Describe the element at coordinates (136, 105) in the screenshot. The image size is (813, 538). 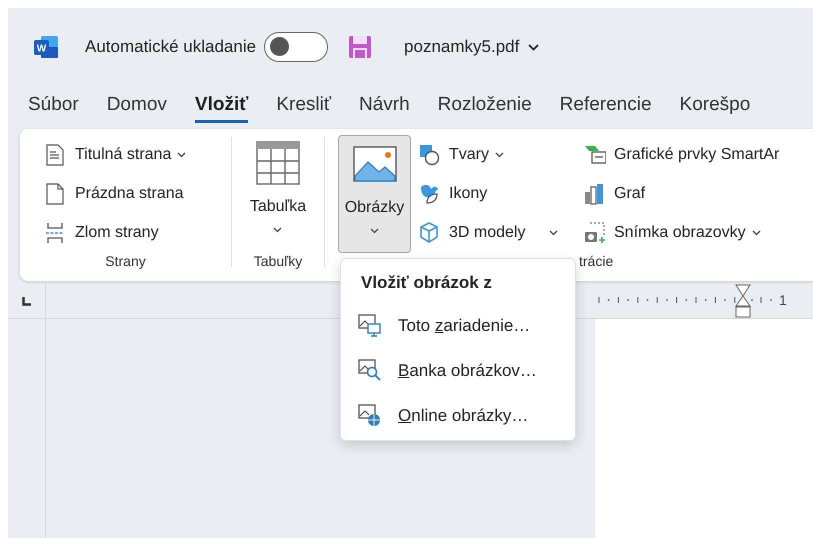
I see `ribbon-tab: Domov` at that location.